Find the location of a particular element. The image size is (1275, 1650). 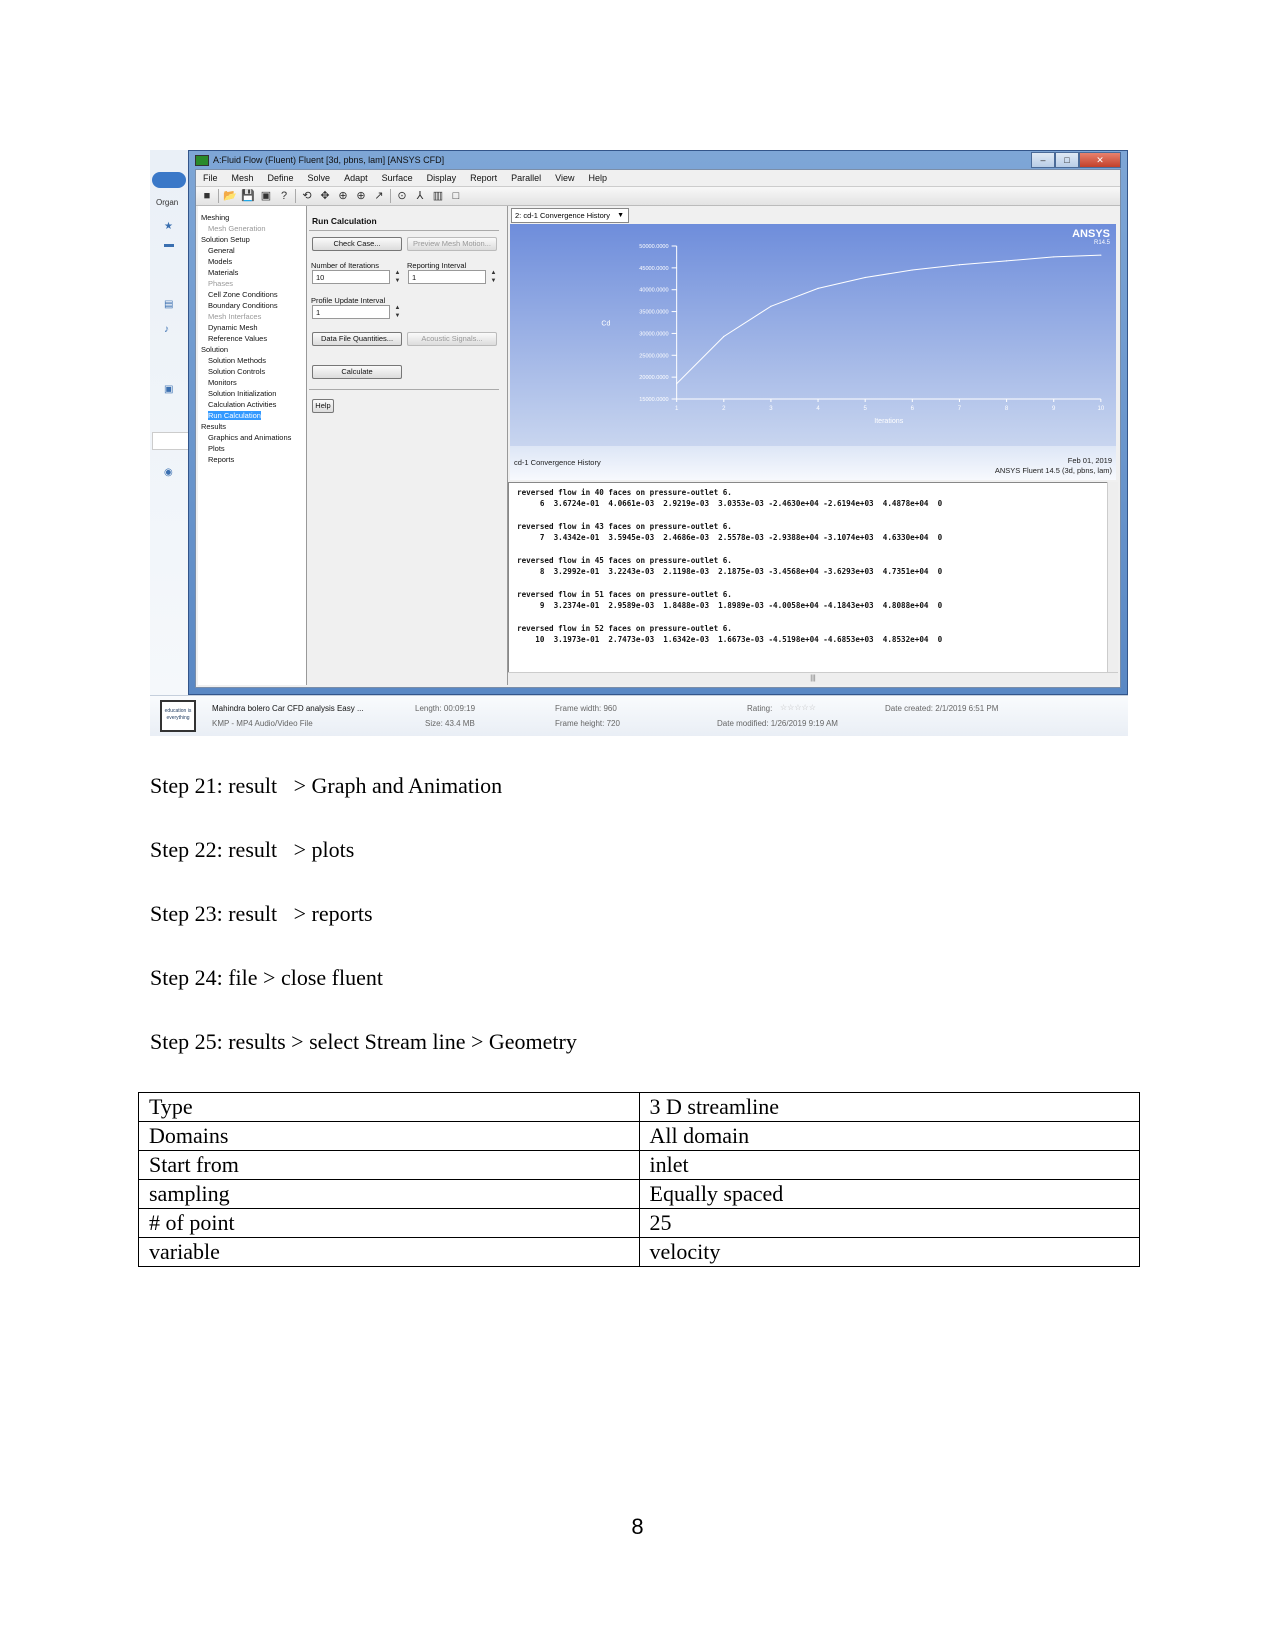

zoom-in-icon: ⊕ is located at coordinates (343, 196).